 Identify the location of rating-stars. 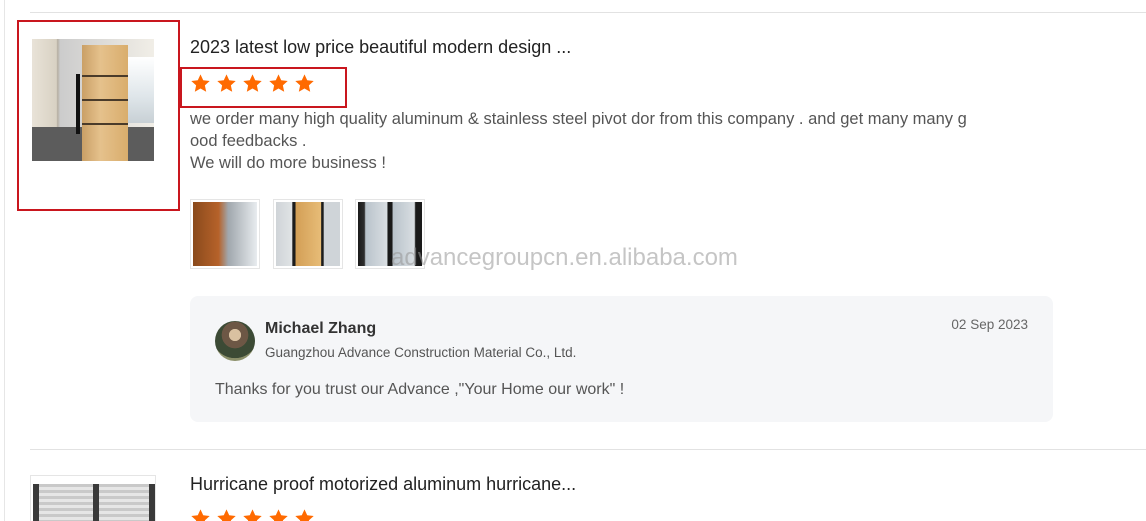
(252, 514).